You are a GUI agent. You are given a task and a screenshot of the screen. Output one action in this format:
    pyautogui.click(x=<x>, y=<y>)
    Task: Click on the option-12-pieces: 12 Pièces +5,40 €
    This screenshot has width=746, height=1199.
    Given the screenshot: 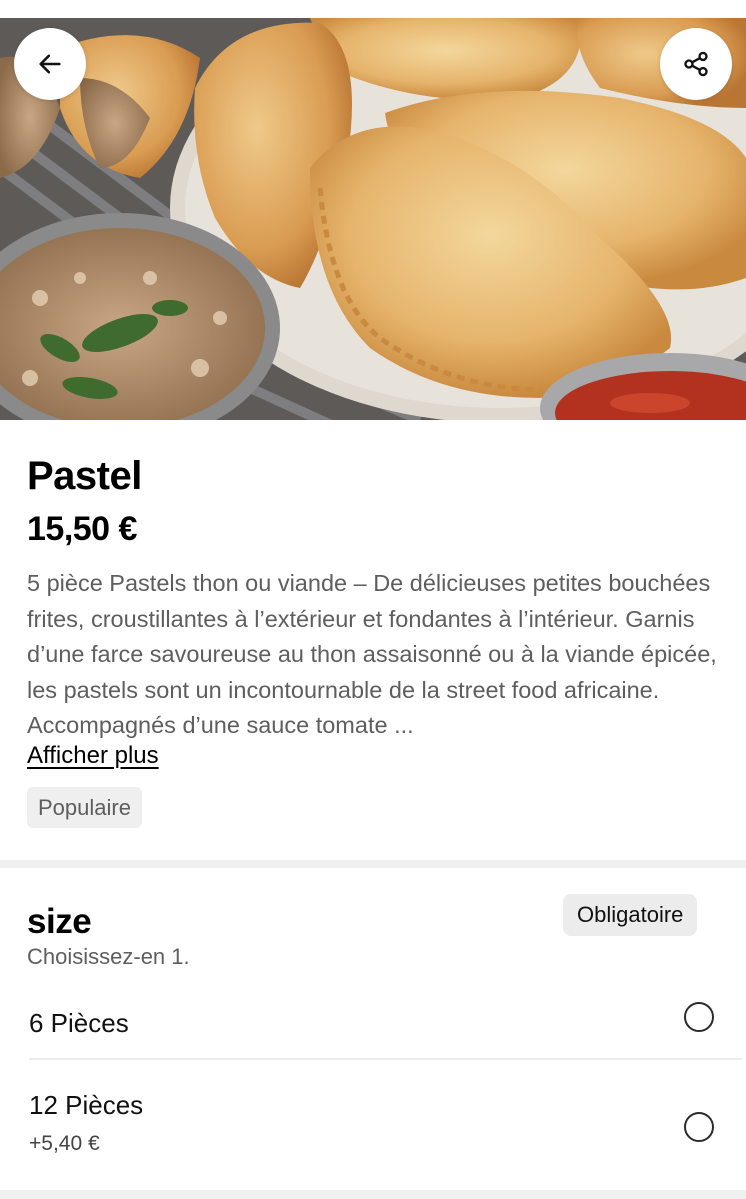 What is the action you would take?
    pyautogui.click(x=385, y=1120)
    